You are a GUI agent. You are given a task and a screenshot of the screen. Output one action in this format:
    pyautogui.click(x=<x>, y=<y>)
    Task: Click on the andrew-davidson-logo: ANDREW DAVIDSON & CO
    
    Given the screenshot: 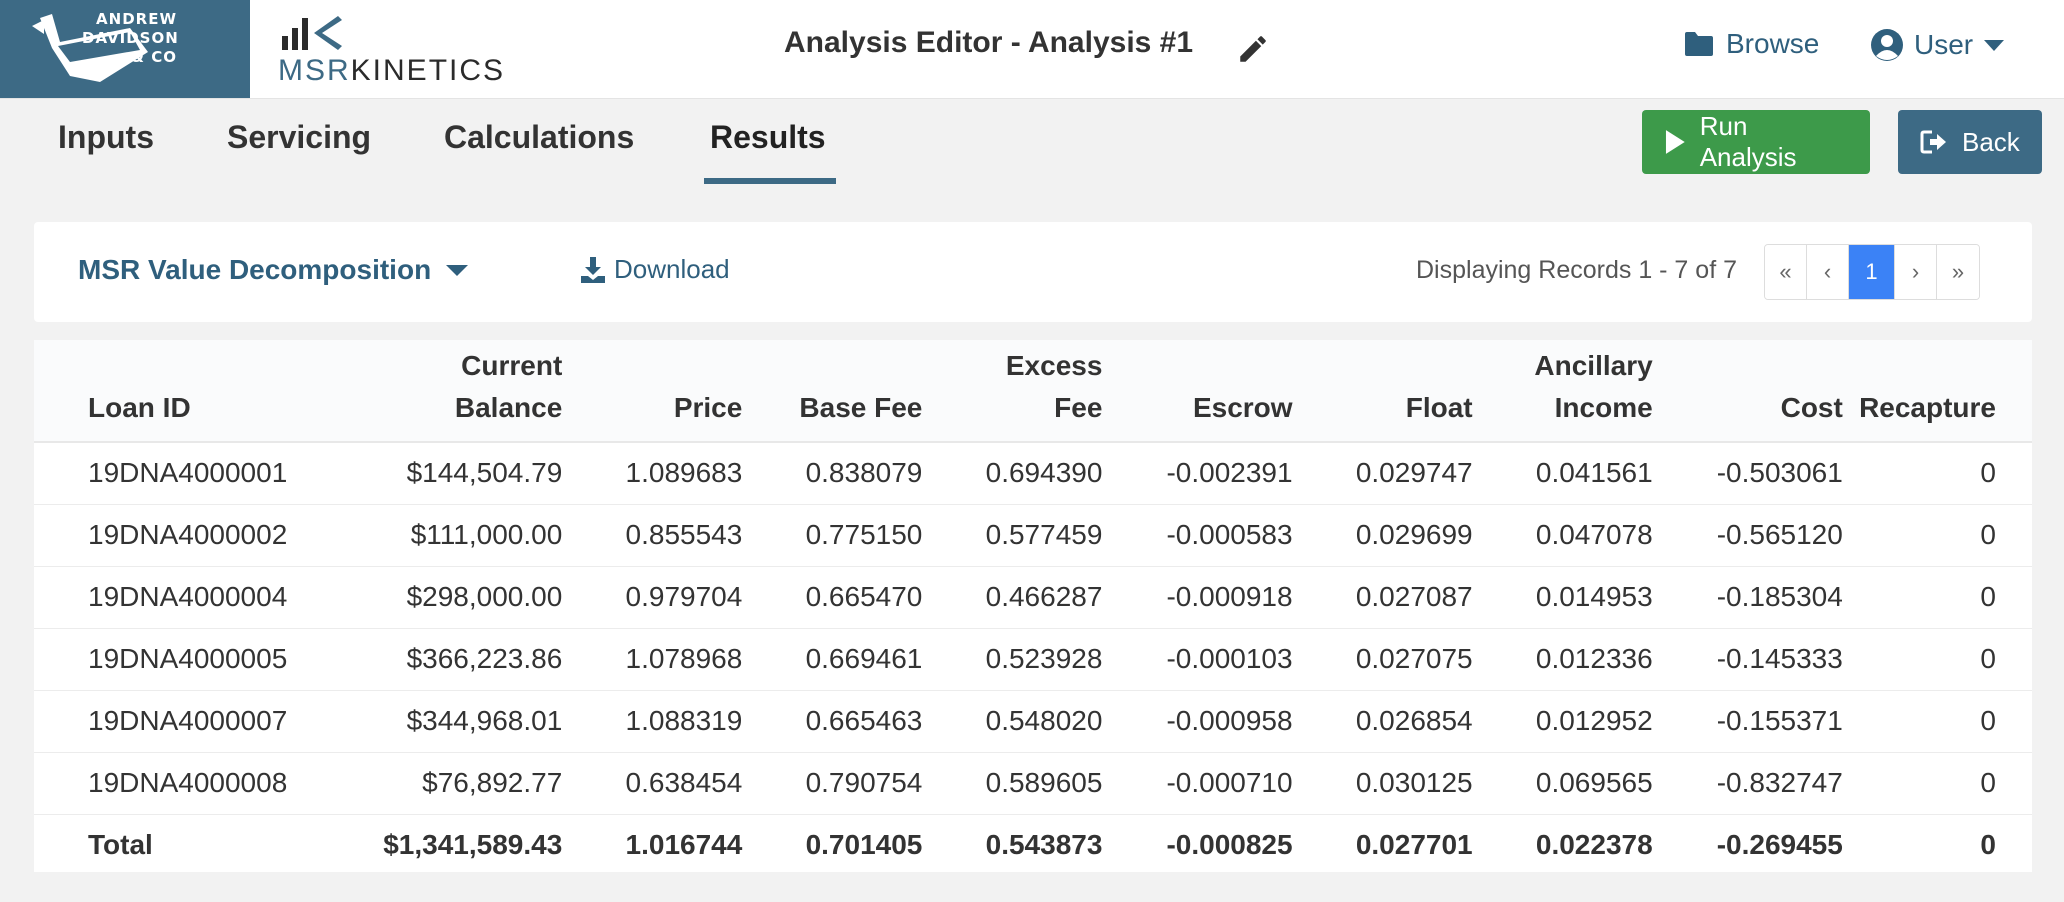 What is the action you would take?
    pyautogui.click(x=125, y=49)
    